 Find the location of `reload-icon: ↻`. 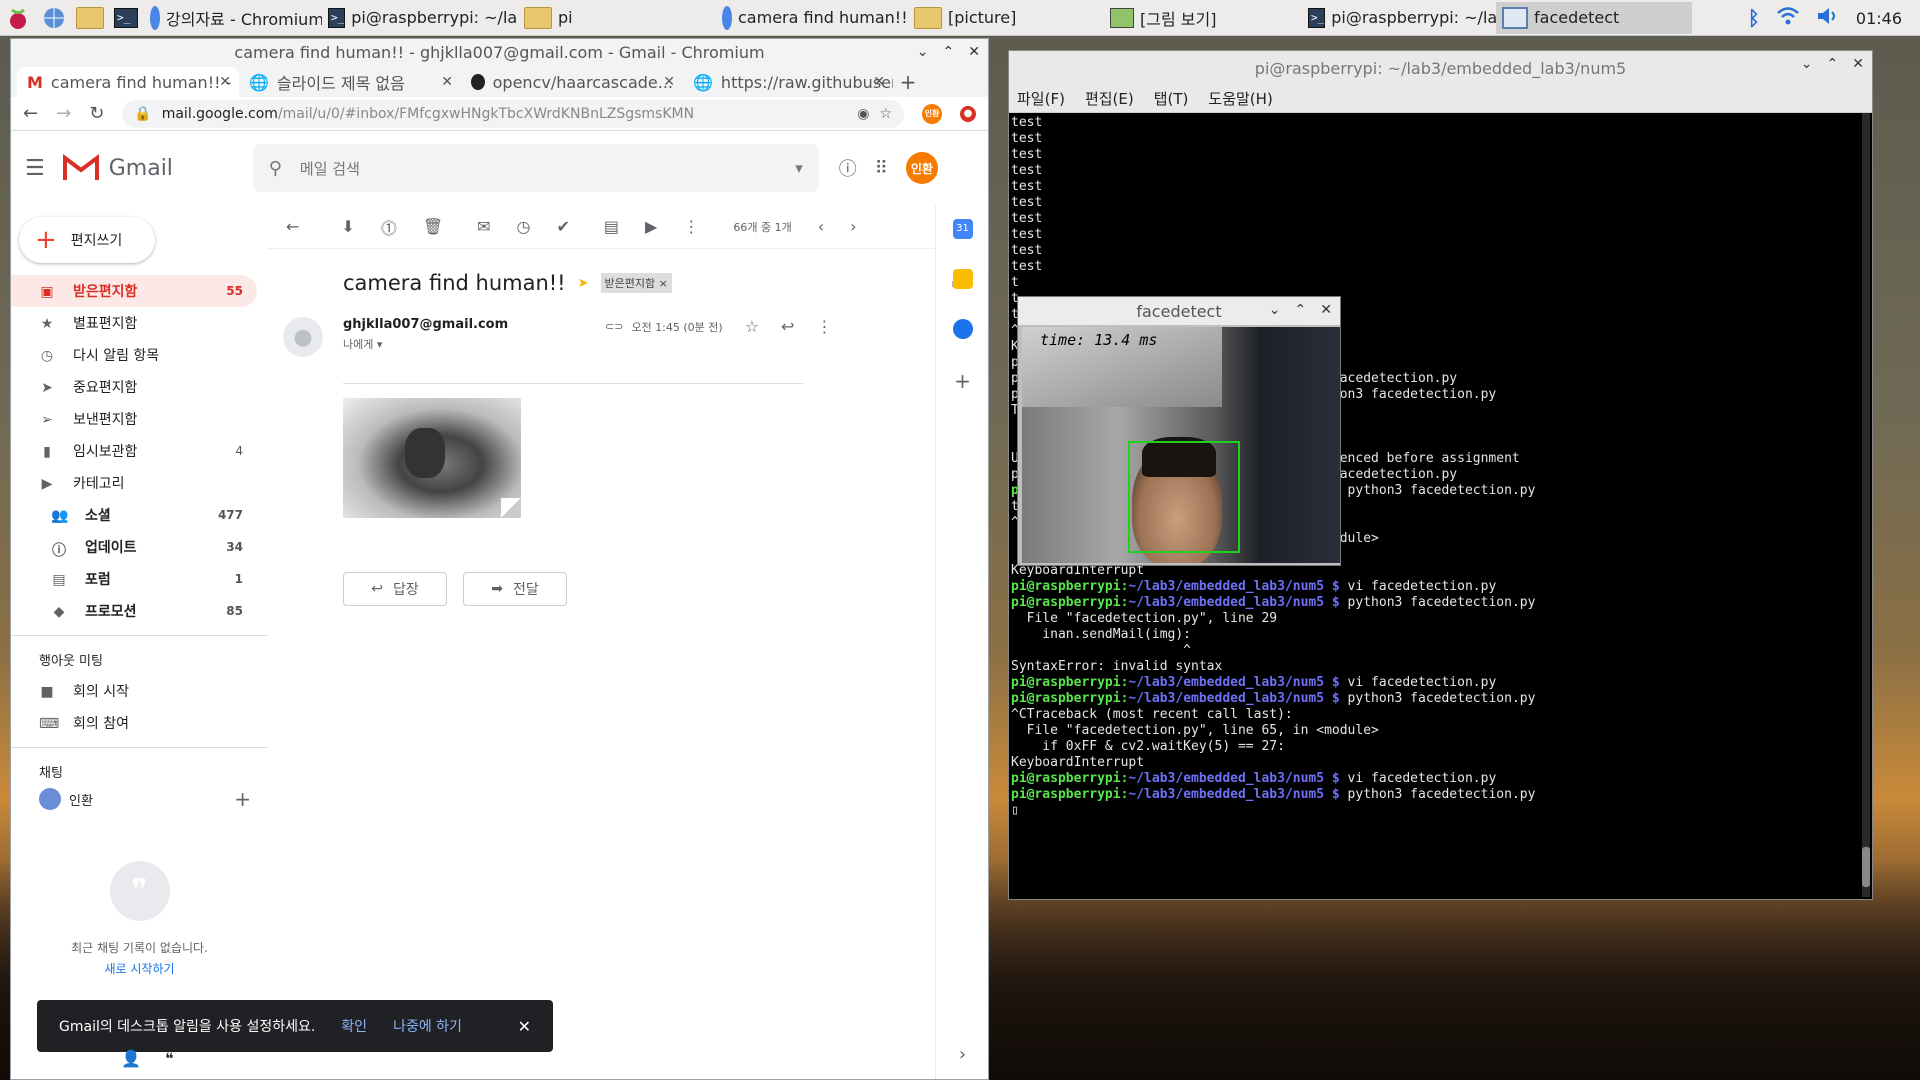

reload-icon: ↻ is located at coordinates (96, 113).